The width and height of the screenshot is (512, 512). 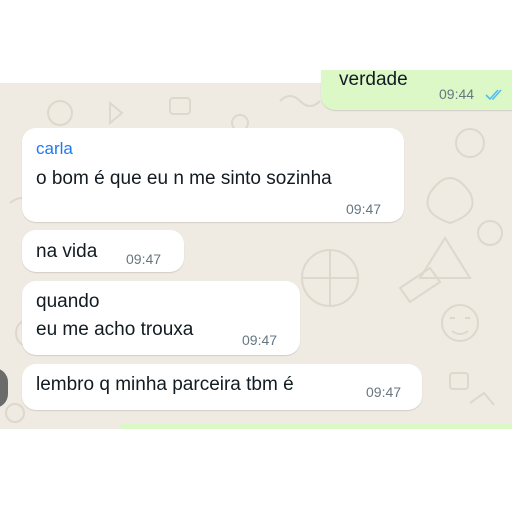 What do you see at coordinates (54, 149) in the screenshot?
I see `sender-name: carla` at bounding box center [54, 149].